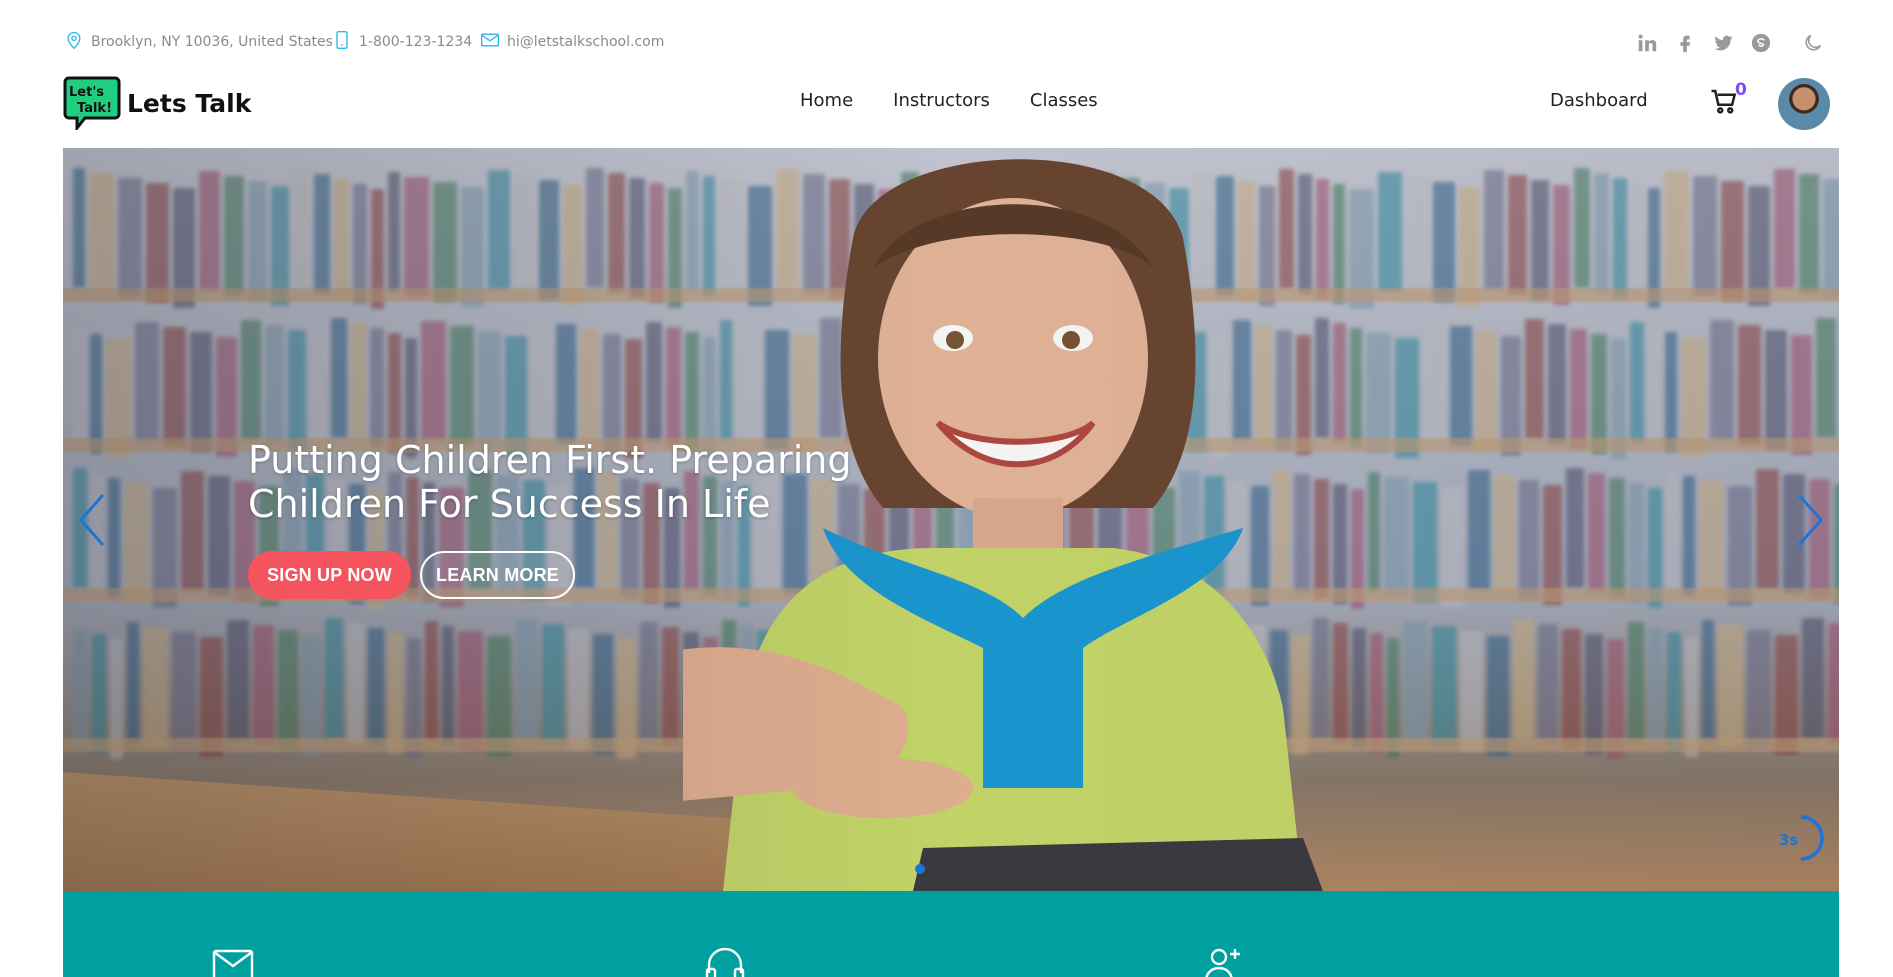  I want to click on cart-button: 0, so click(1728, 100).